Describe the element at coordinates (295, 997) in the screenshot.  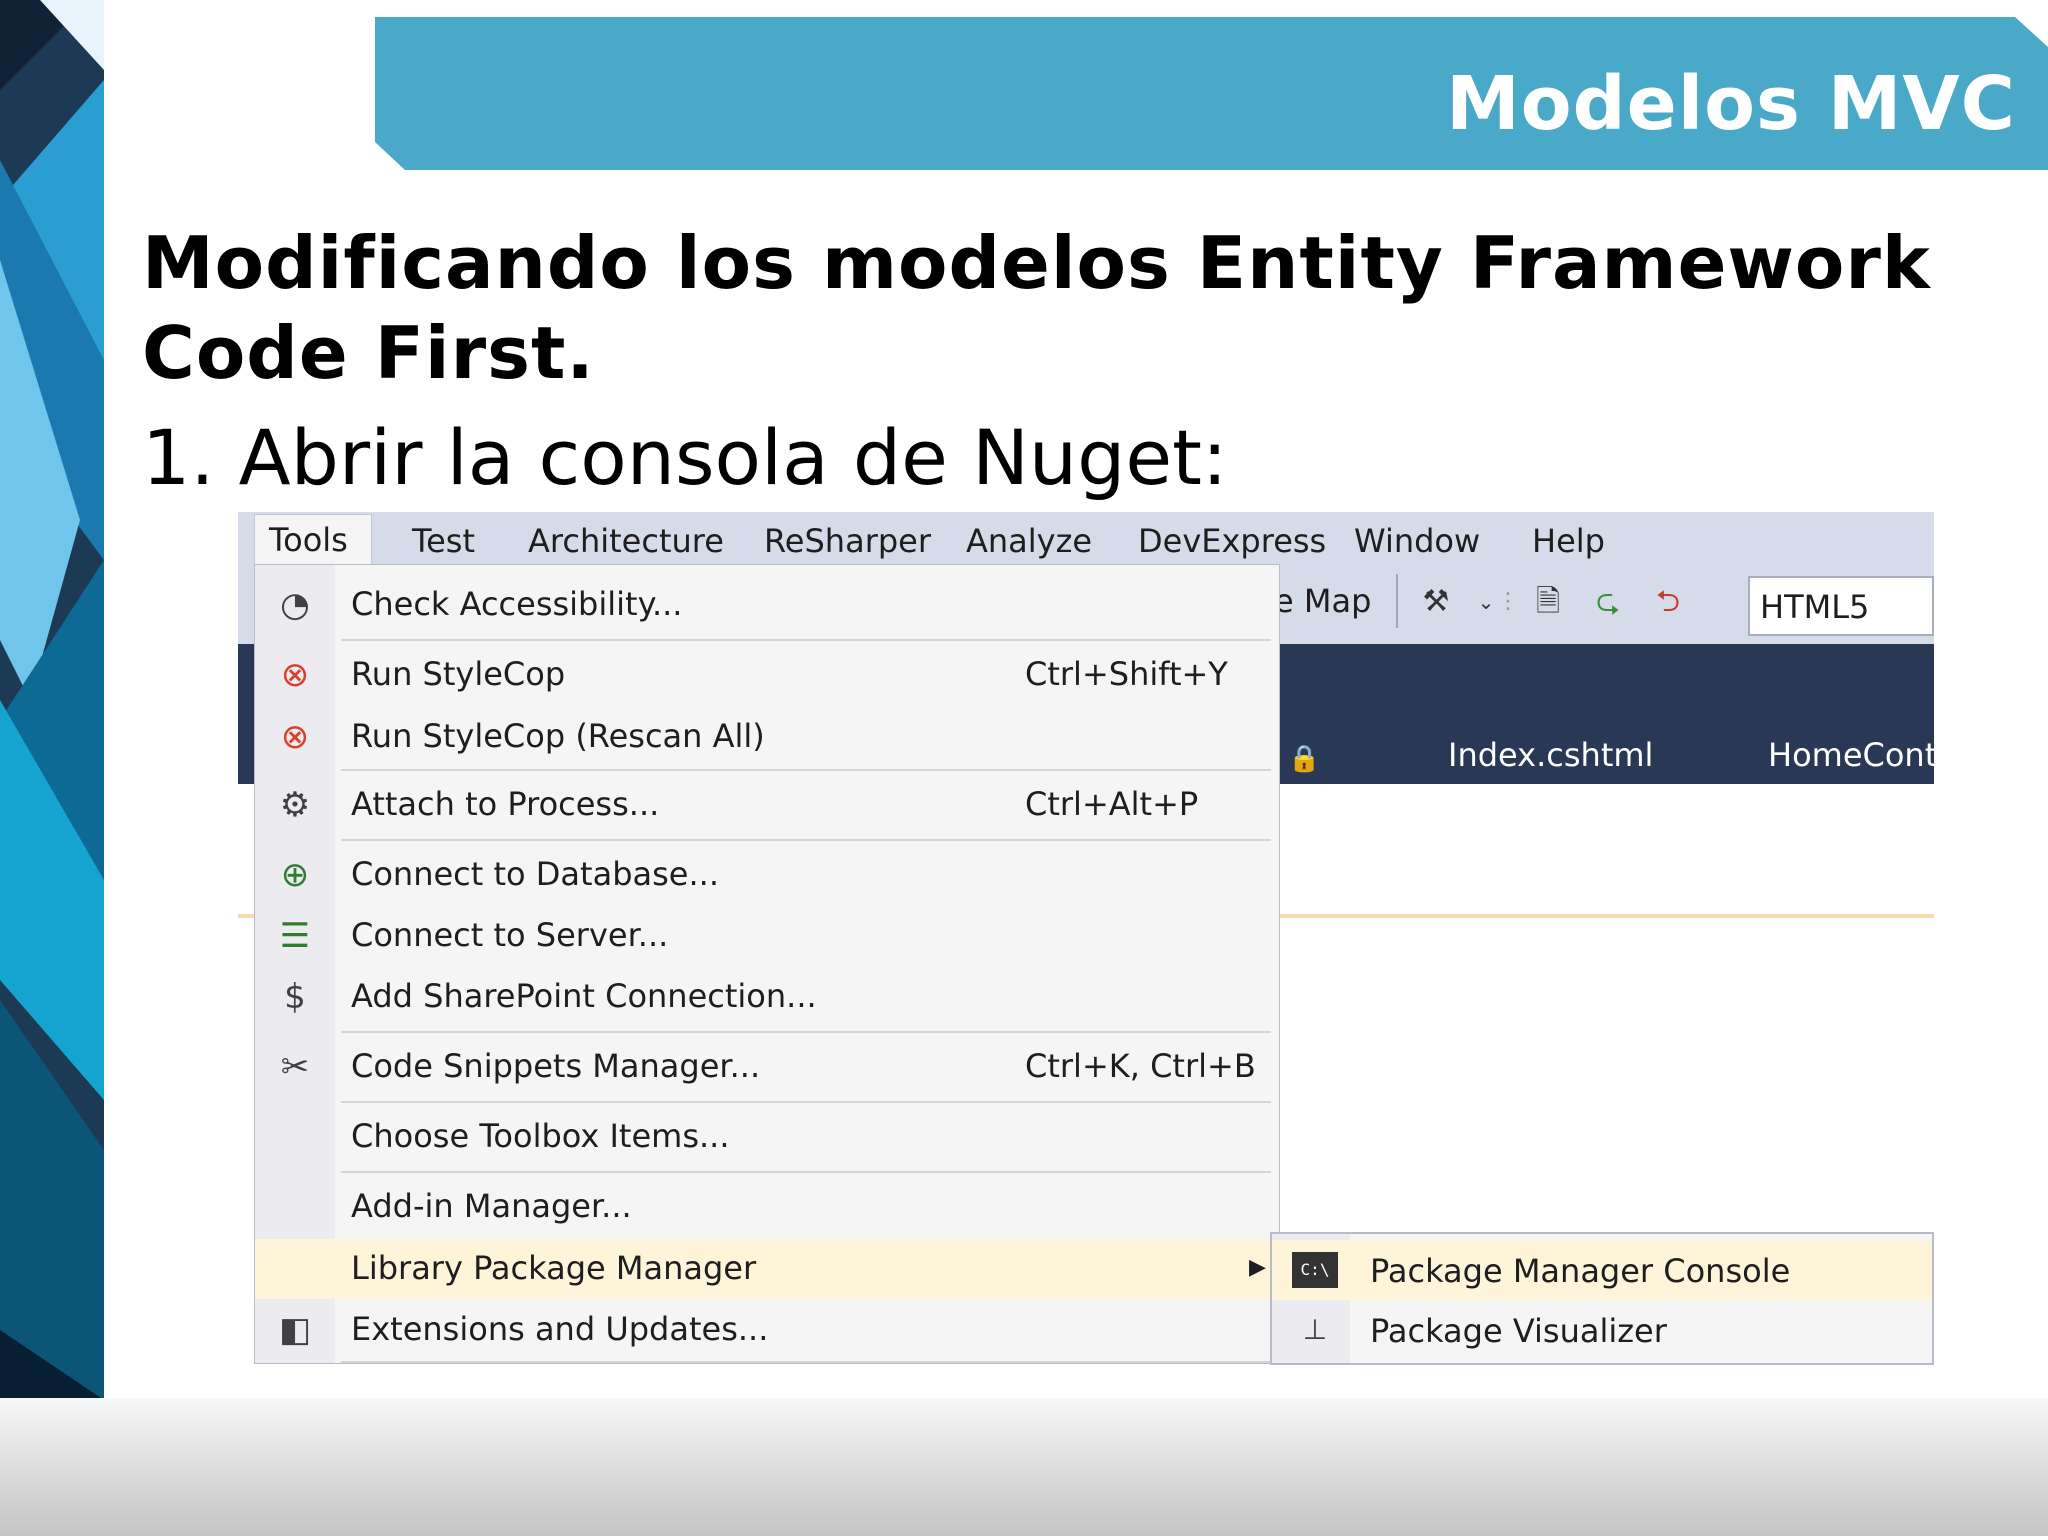
I see `sharepoint-icon: $` at that location.